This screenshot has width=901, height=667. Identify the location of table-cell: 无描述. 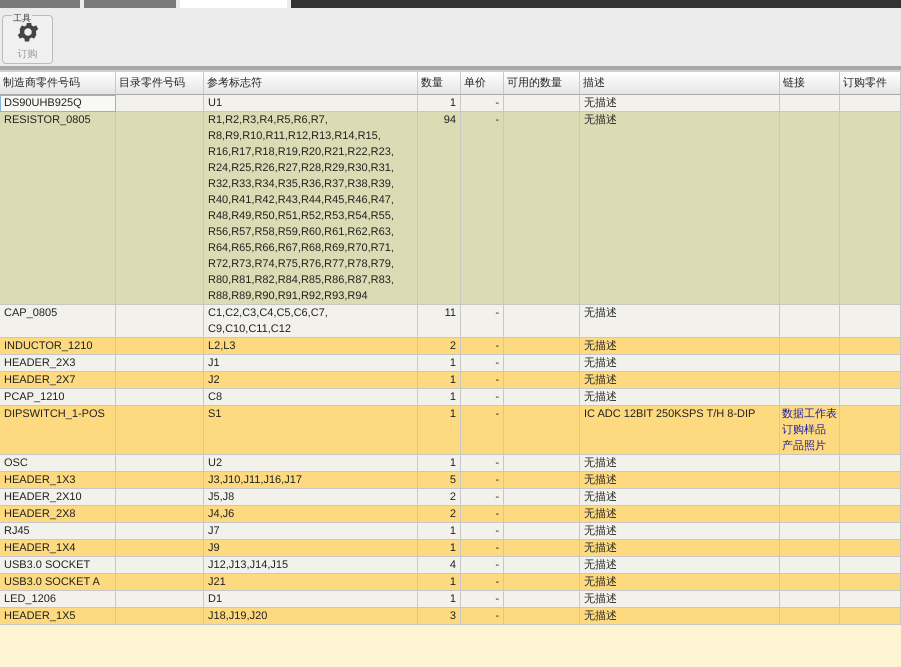
(680, 616).